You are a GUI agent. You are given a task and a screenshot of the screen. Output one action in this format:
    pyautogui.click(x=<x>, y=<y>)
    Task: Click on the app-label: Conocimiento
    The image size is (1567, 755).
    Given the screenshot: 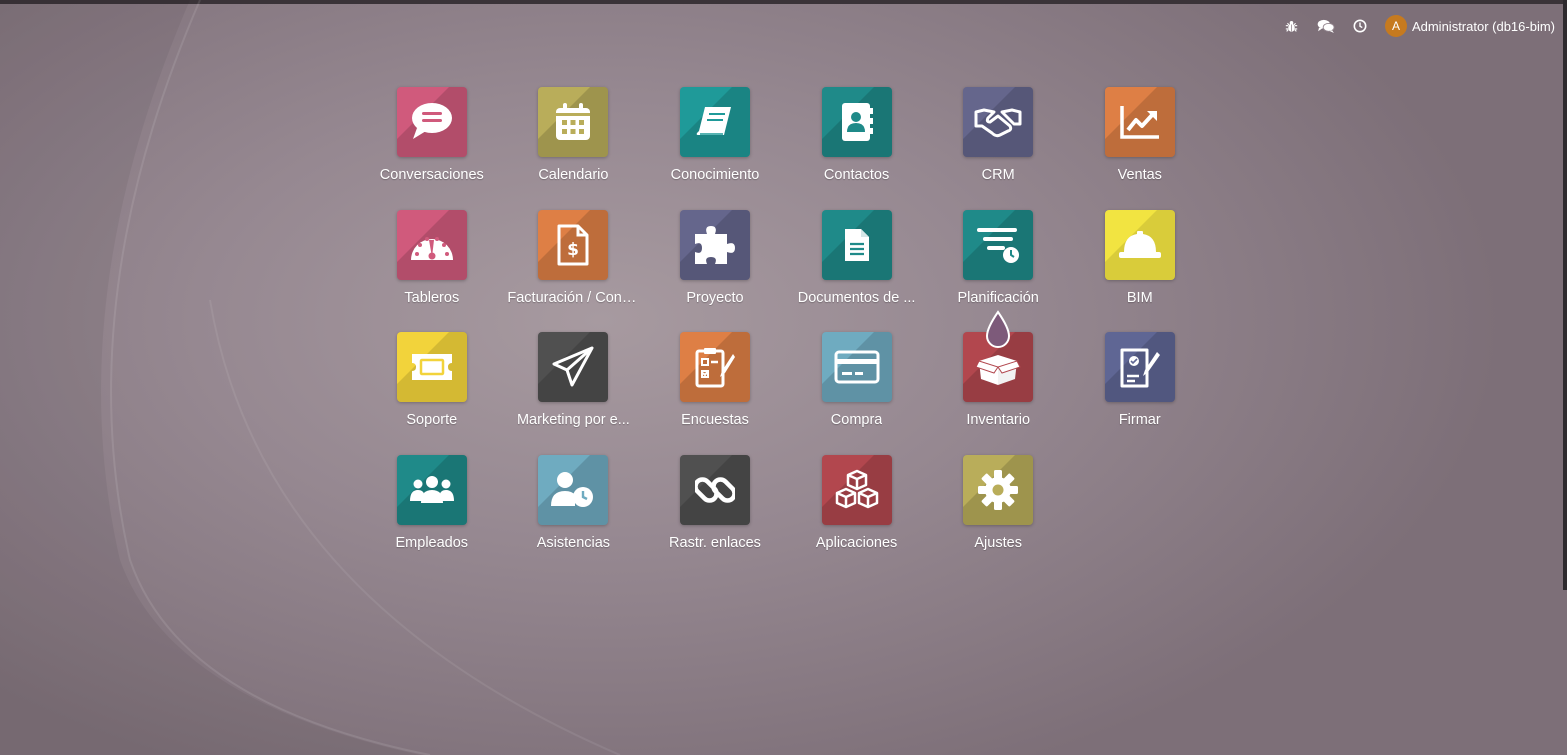 What is the action you would take?
    pyautogui.click(x=715, y=175)
    